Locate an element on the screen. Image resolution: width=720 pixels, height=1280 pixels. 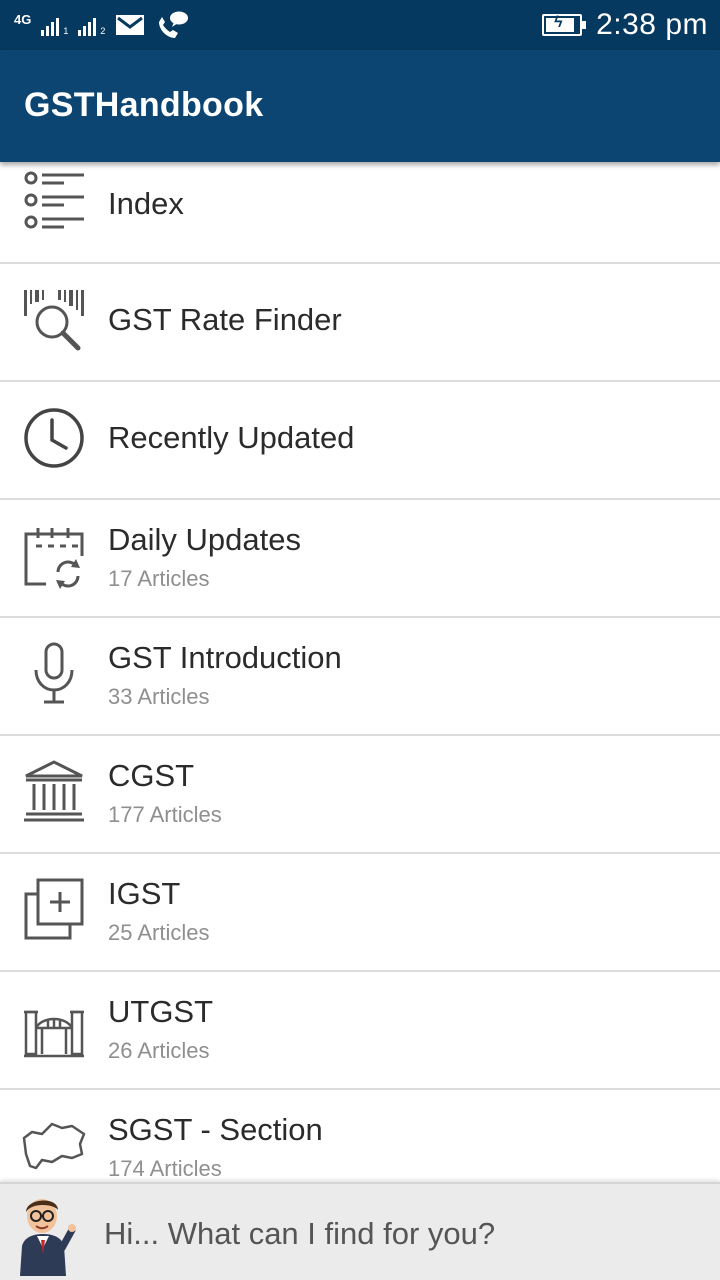
menu-item-title: IGST is located at coordinates (144, 893).